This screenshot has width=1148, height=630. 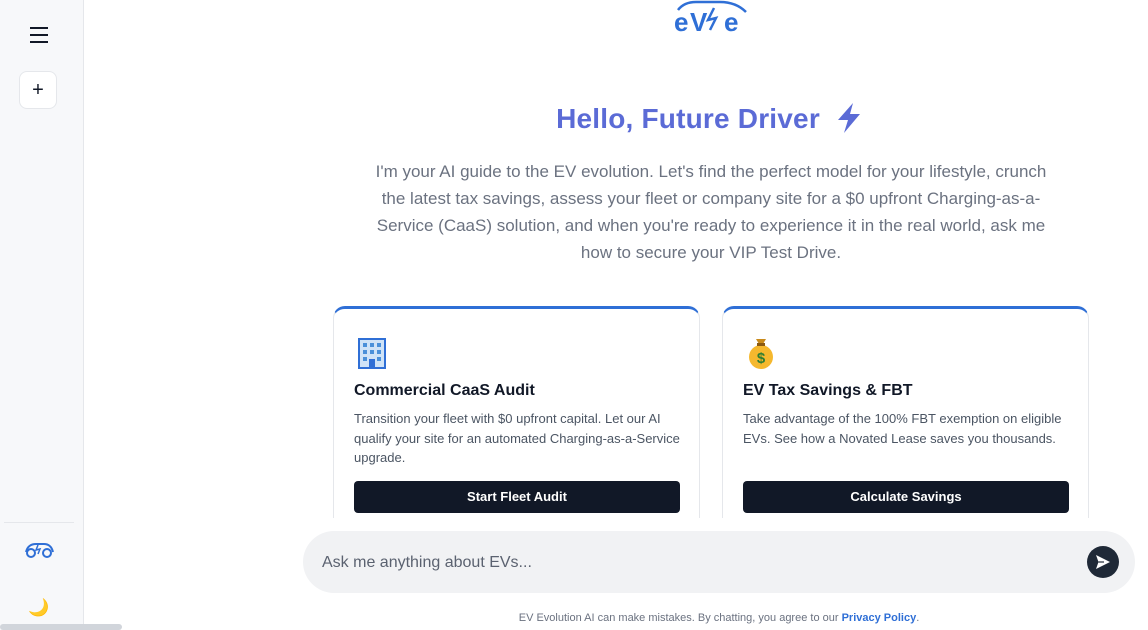 I want to click on card-title: Commercial CaaS Audit, so click(x=444, y=390).